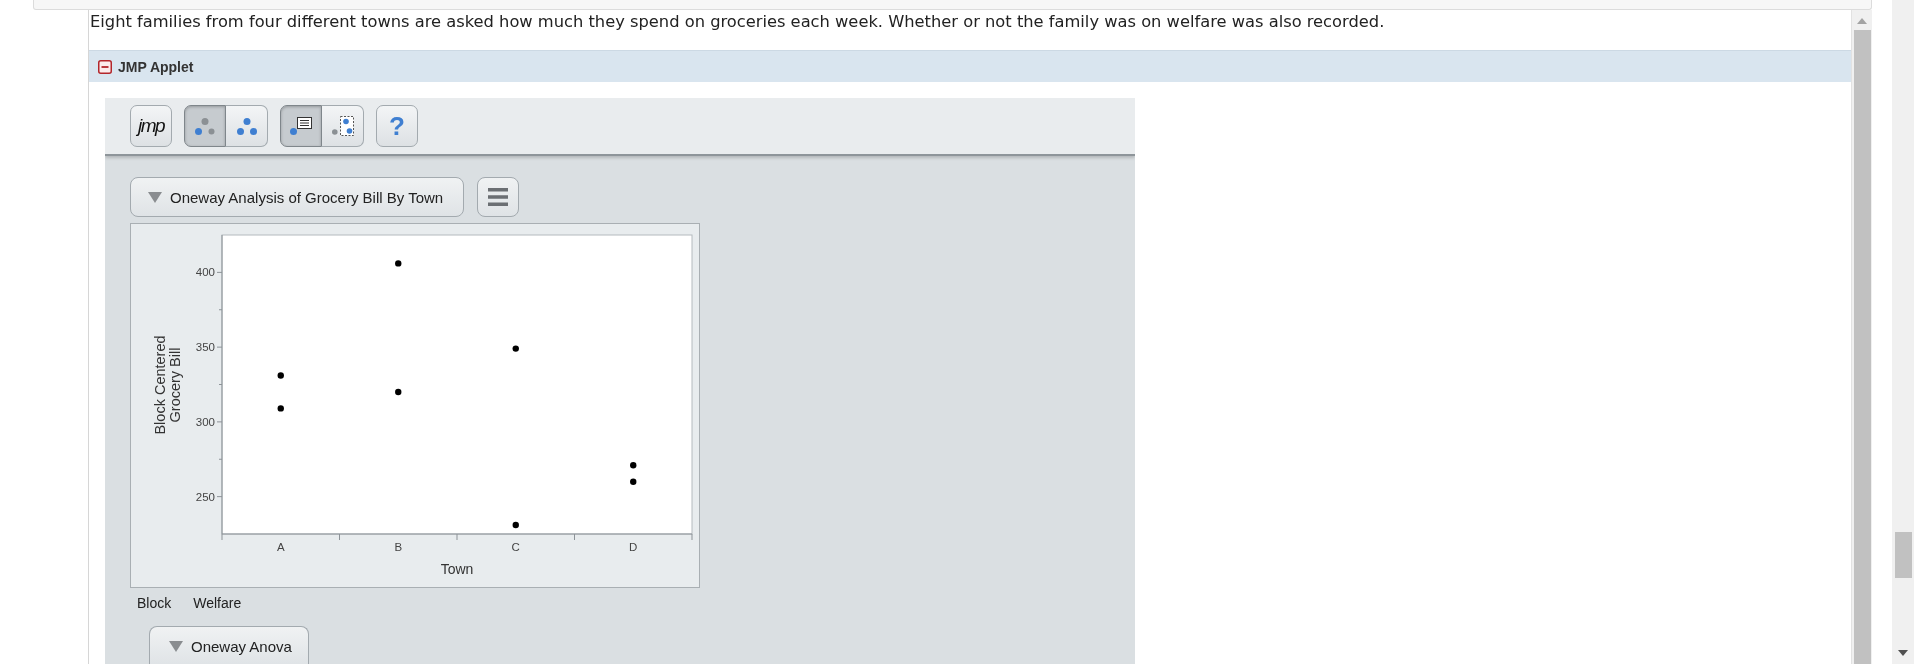 The width and height of the screenshot is (1914, 664). I want to click on x-tick-label: C, so click(515, 547).